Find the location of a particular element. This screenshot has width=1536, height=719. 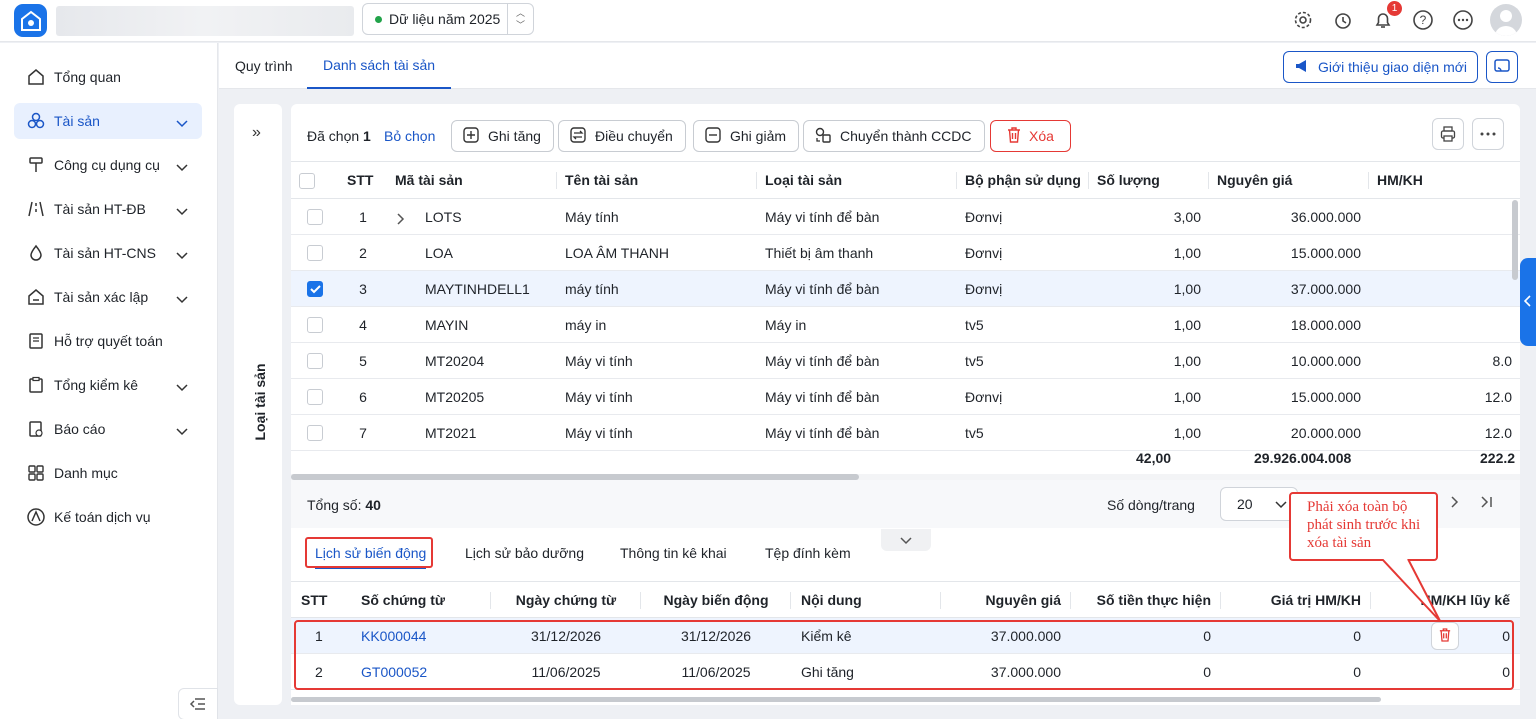

intro-new-ui-button: Giới thiệu giao diện mới is located at coordinates (1380, 67).